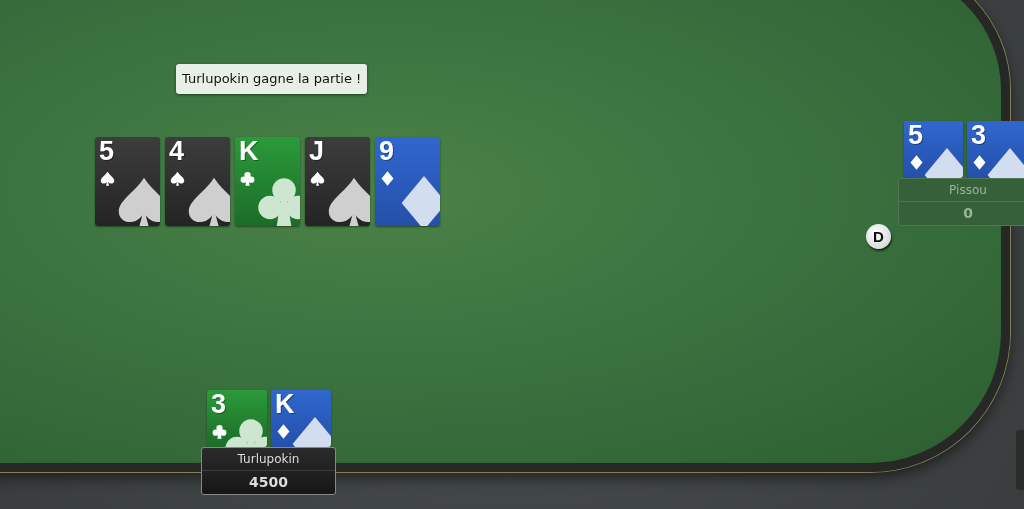 The height and width of the screenshot is (509, 1024). I want to click on message-tooltip: Turlupokin gagne la partie !, so click(272, 79).